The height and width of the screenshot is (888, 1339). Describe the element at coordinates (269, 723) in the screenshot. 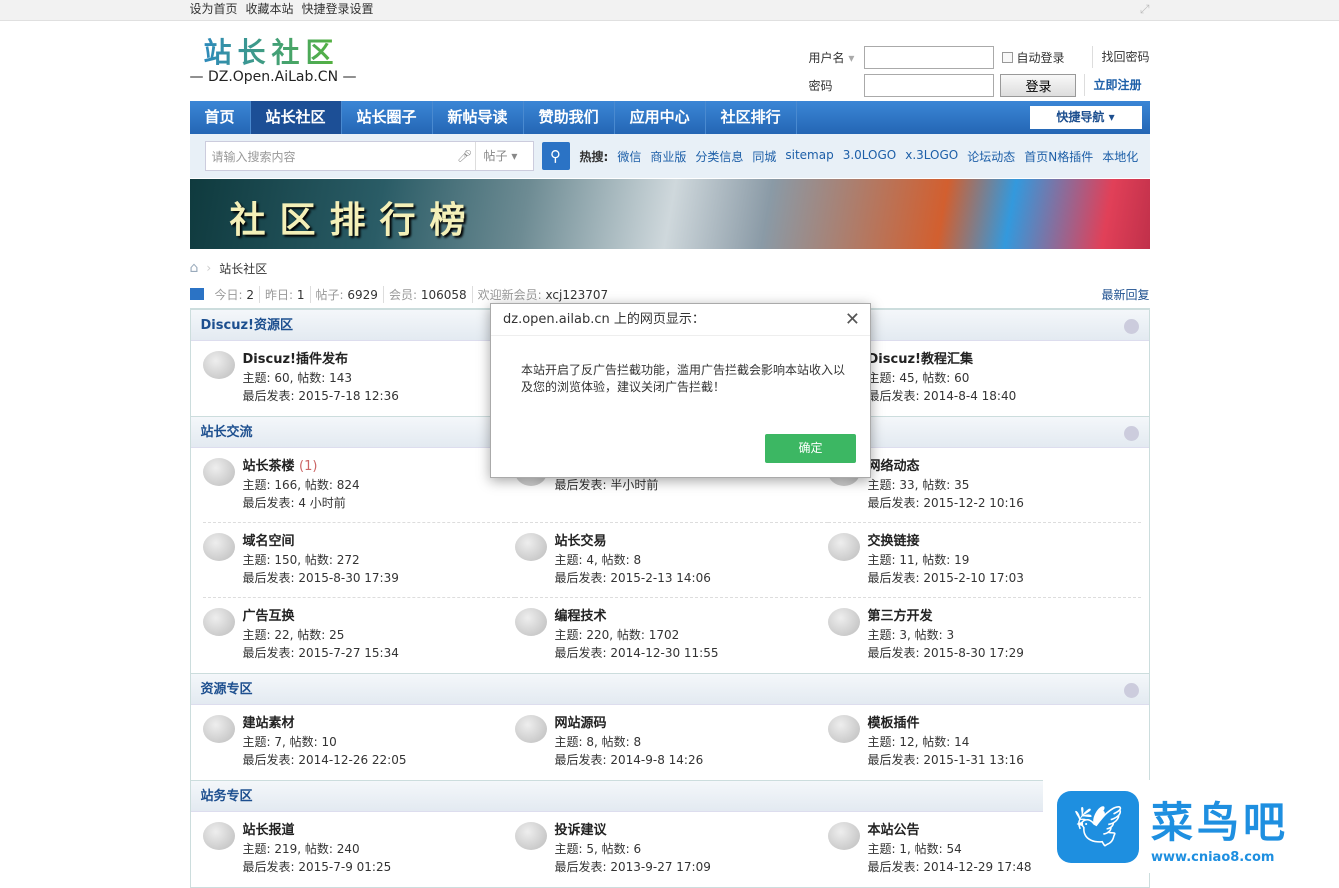

I see `forum-name: 建站素材` at that location.